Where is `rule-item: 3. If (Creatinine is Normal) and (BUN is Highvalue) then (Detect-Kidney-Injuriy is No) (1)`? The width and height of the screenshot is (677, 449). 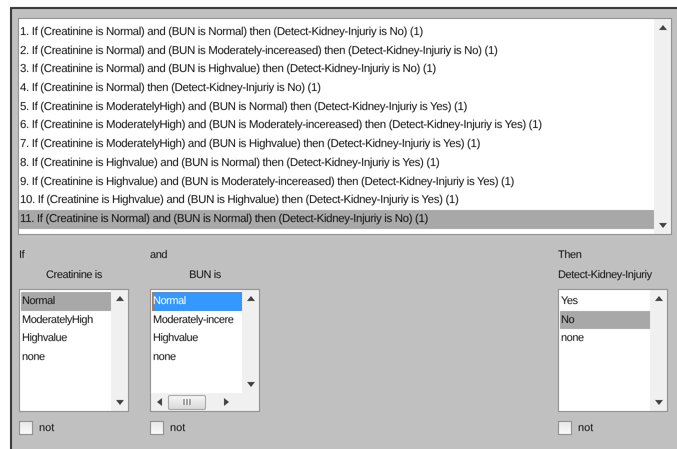
rule-item: 3. If (Creatinine is Normal) and (BUN is Highvalue) then (Detect-Kidney-Injuriy is No) (1) is located at coordinates (336, 70).